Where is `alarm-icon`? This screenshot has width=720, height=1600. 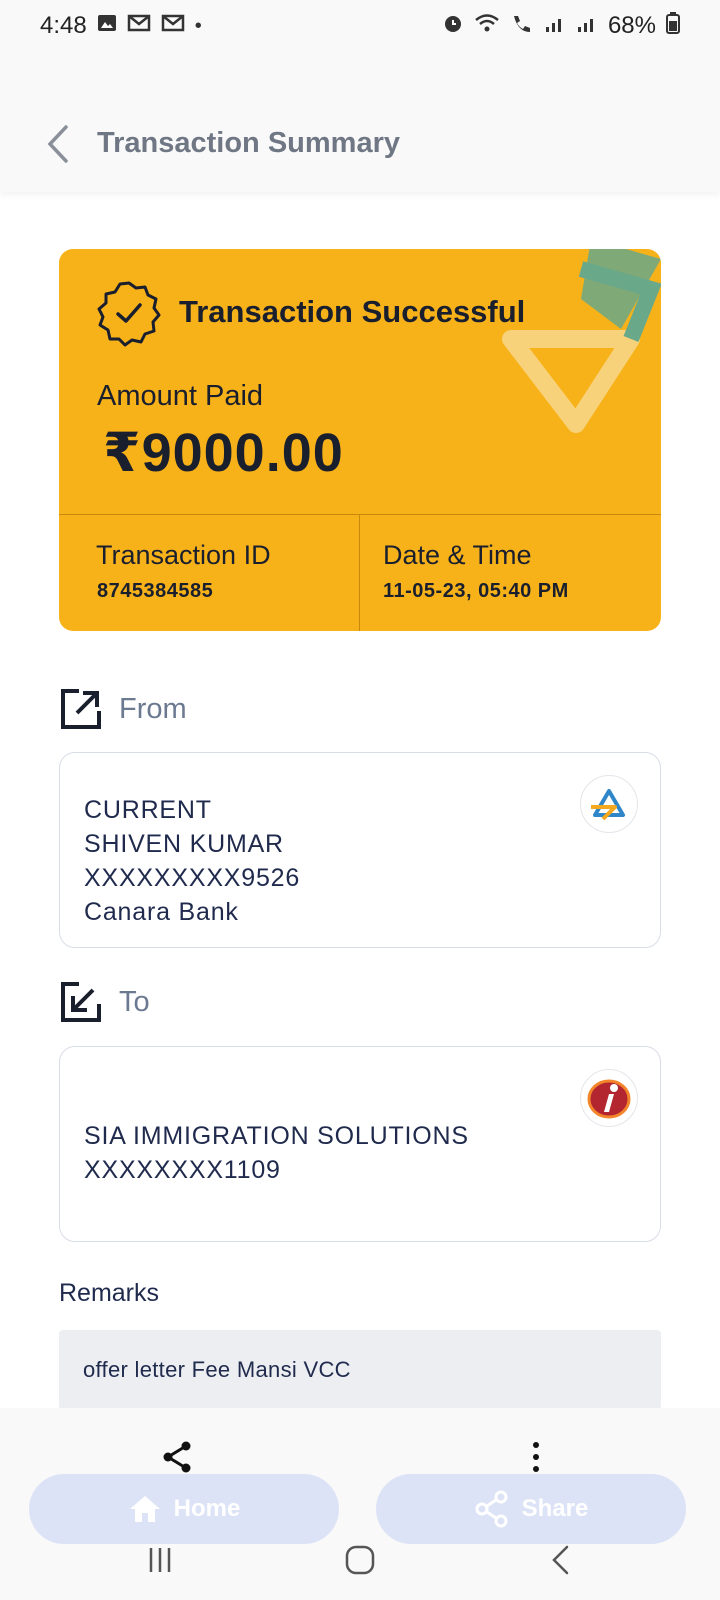 alarm-icon is located at coordinates (453, 26).